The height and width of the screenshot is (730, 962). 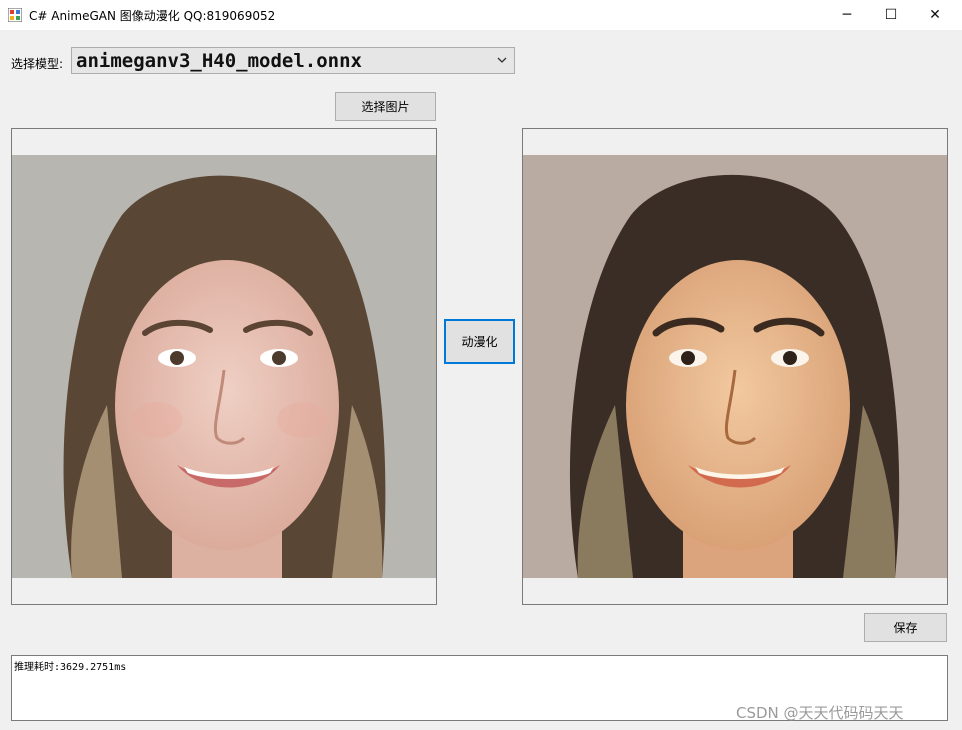 I want to click on chevron-down-icon, so click(x=502, y=60).